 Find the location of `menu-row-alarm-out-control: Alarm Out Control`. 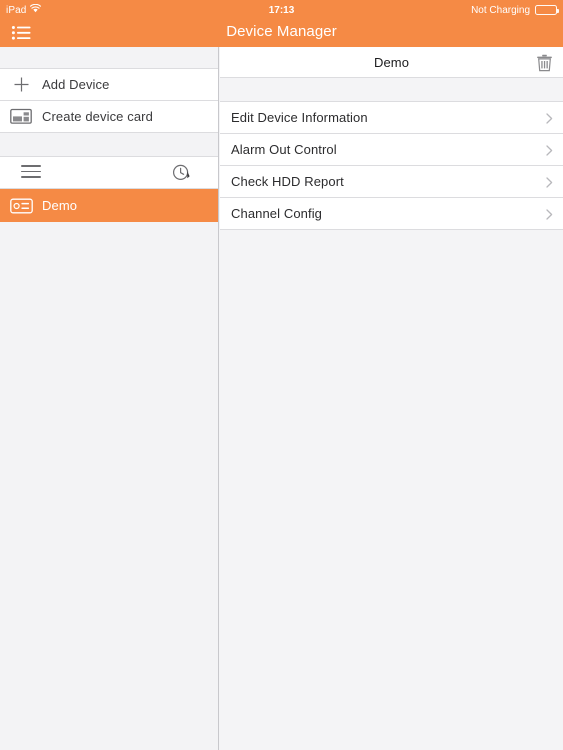

menu-row-alarm-out-control: Alarm Out Control is located at coordinates (391, 150).